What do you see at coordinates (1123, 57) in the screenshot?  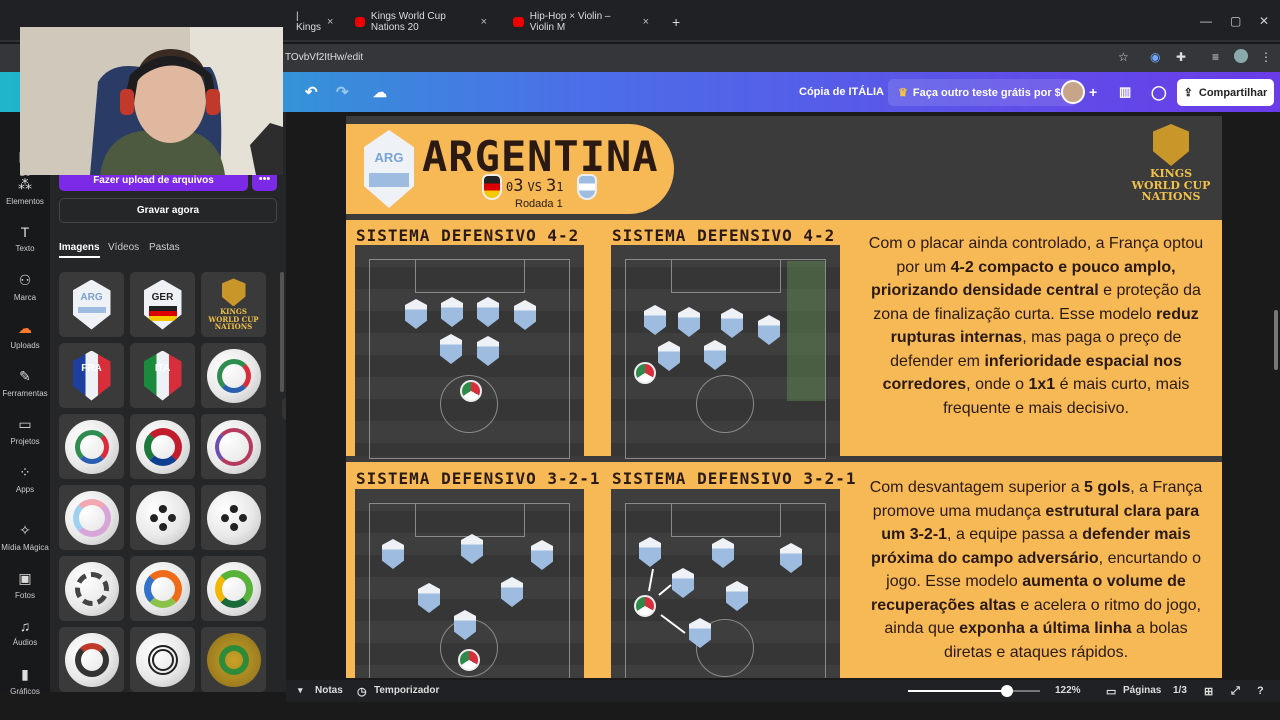 I see `bookmark-star-icon: ☆` at bounding box center [1123, 57].